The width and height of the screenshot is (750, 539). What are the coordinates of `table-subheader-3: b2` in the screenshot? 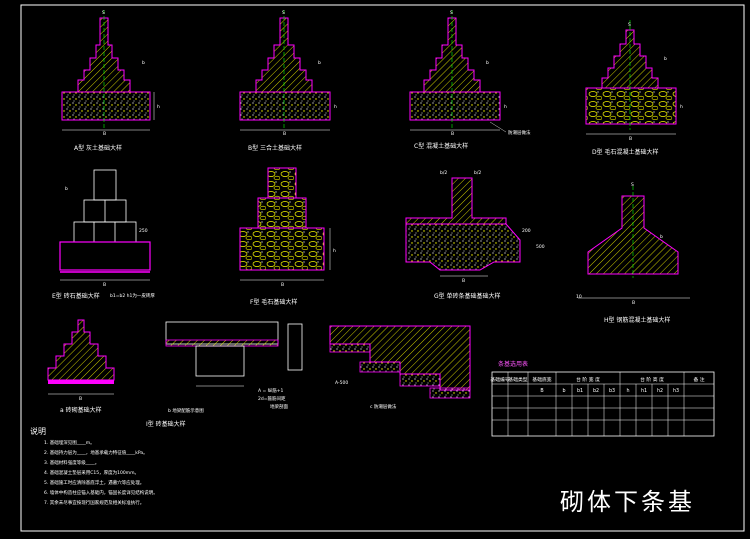 It's located at (596, 391).